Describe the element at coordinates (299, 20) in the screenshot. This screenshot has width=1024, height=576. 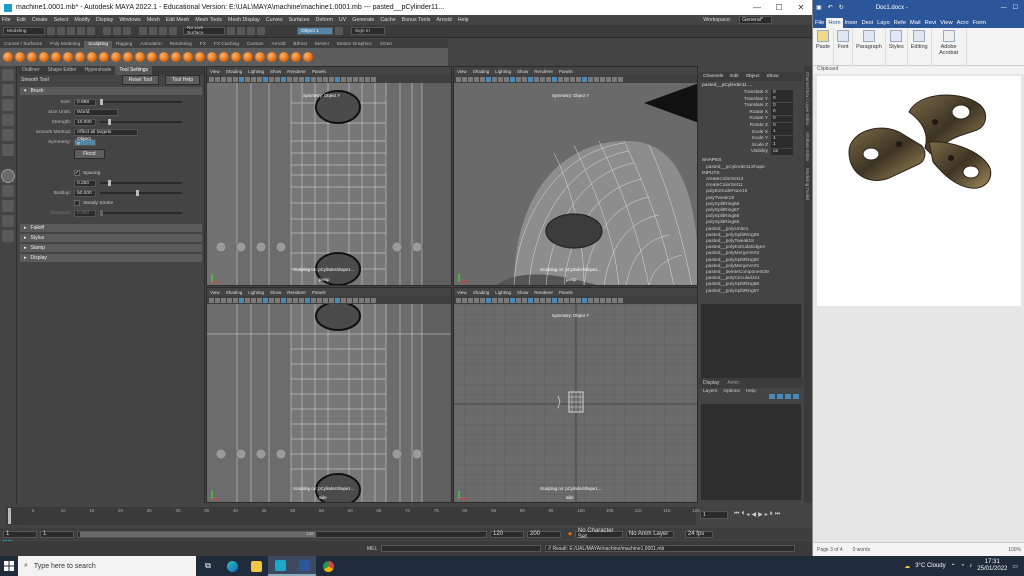
I see `menu-surfaces: Surfaces` at that location.